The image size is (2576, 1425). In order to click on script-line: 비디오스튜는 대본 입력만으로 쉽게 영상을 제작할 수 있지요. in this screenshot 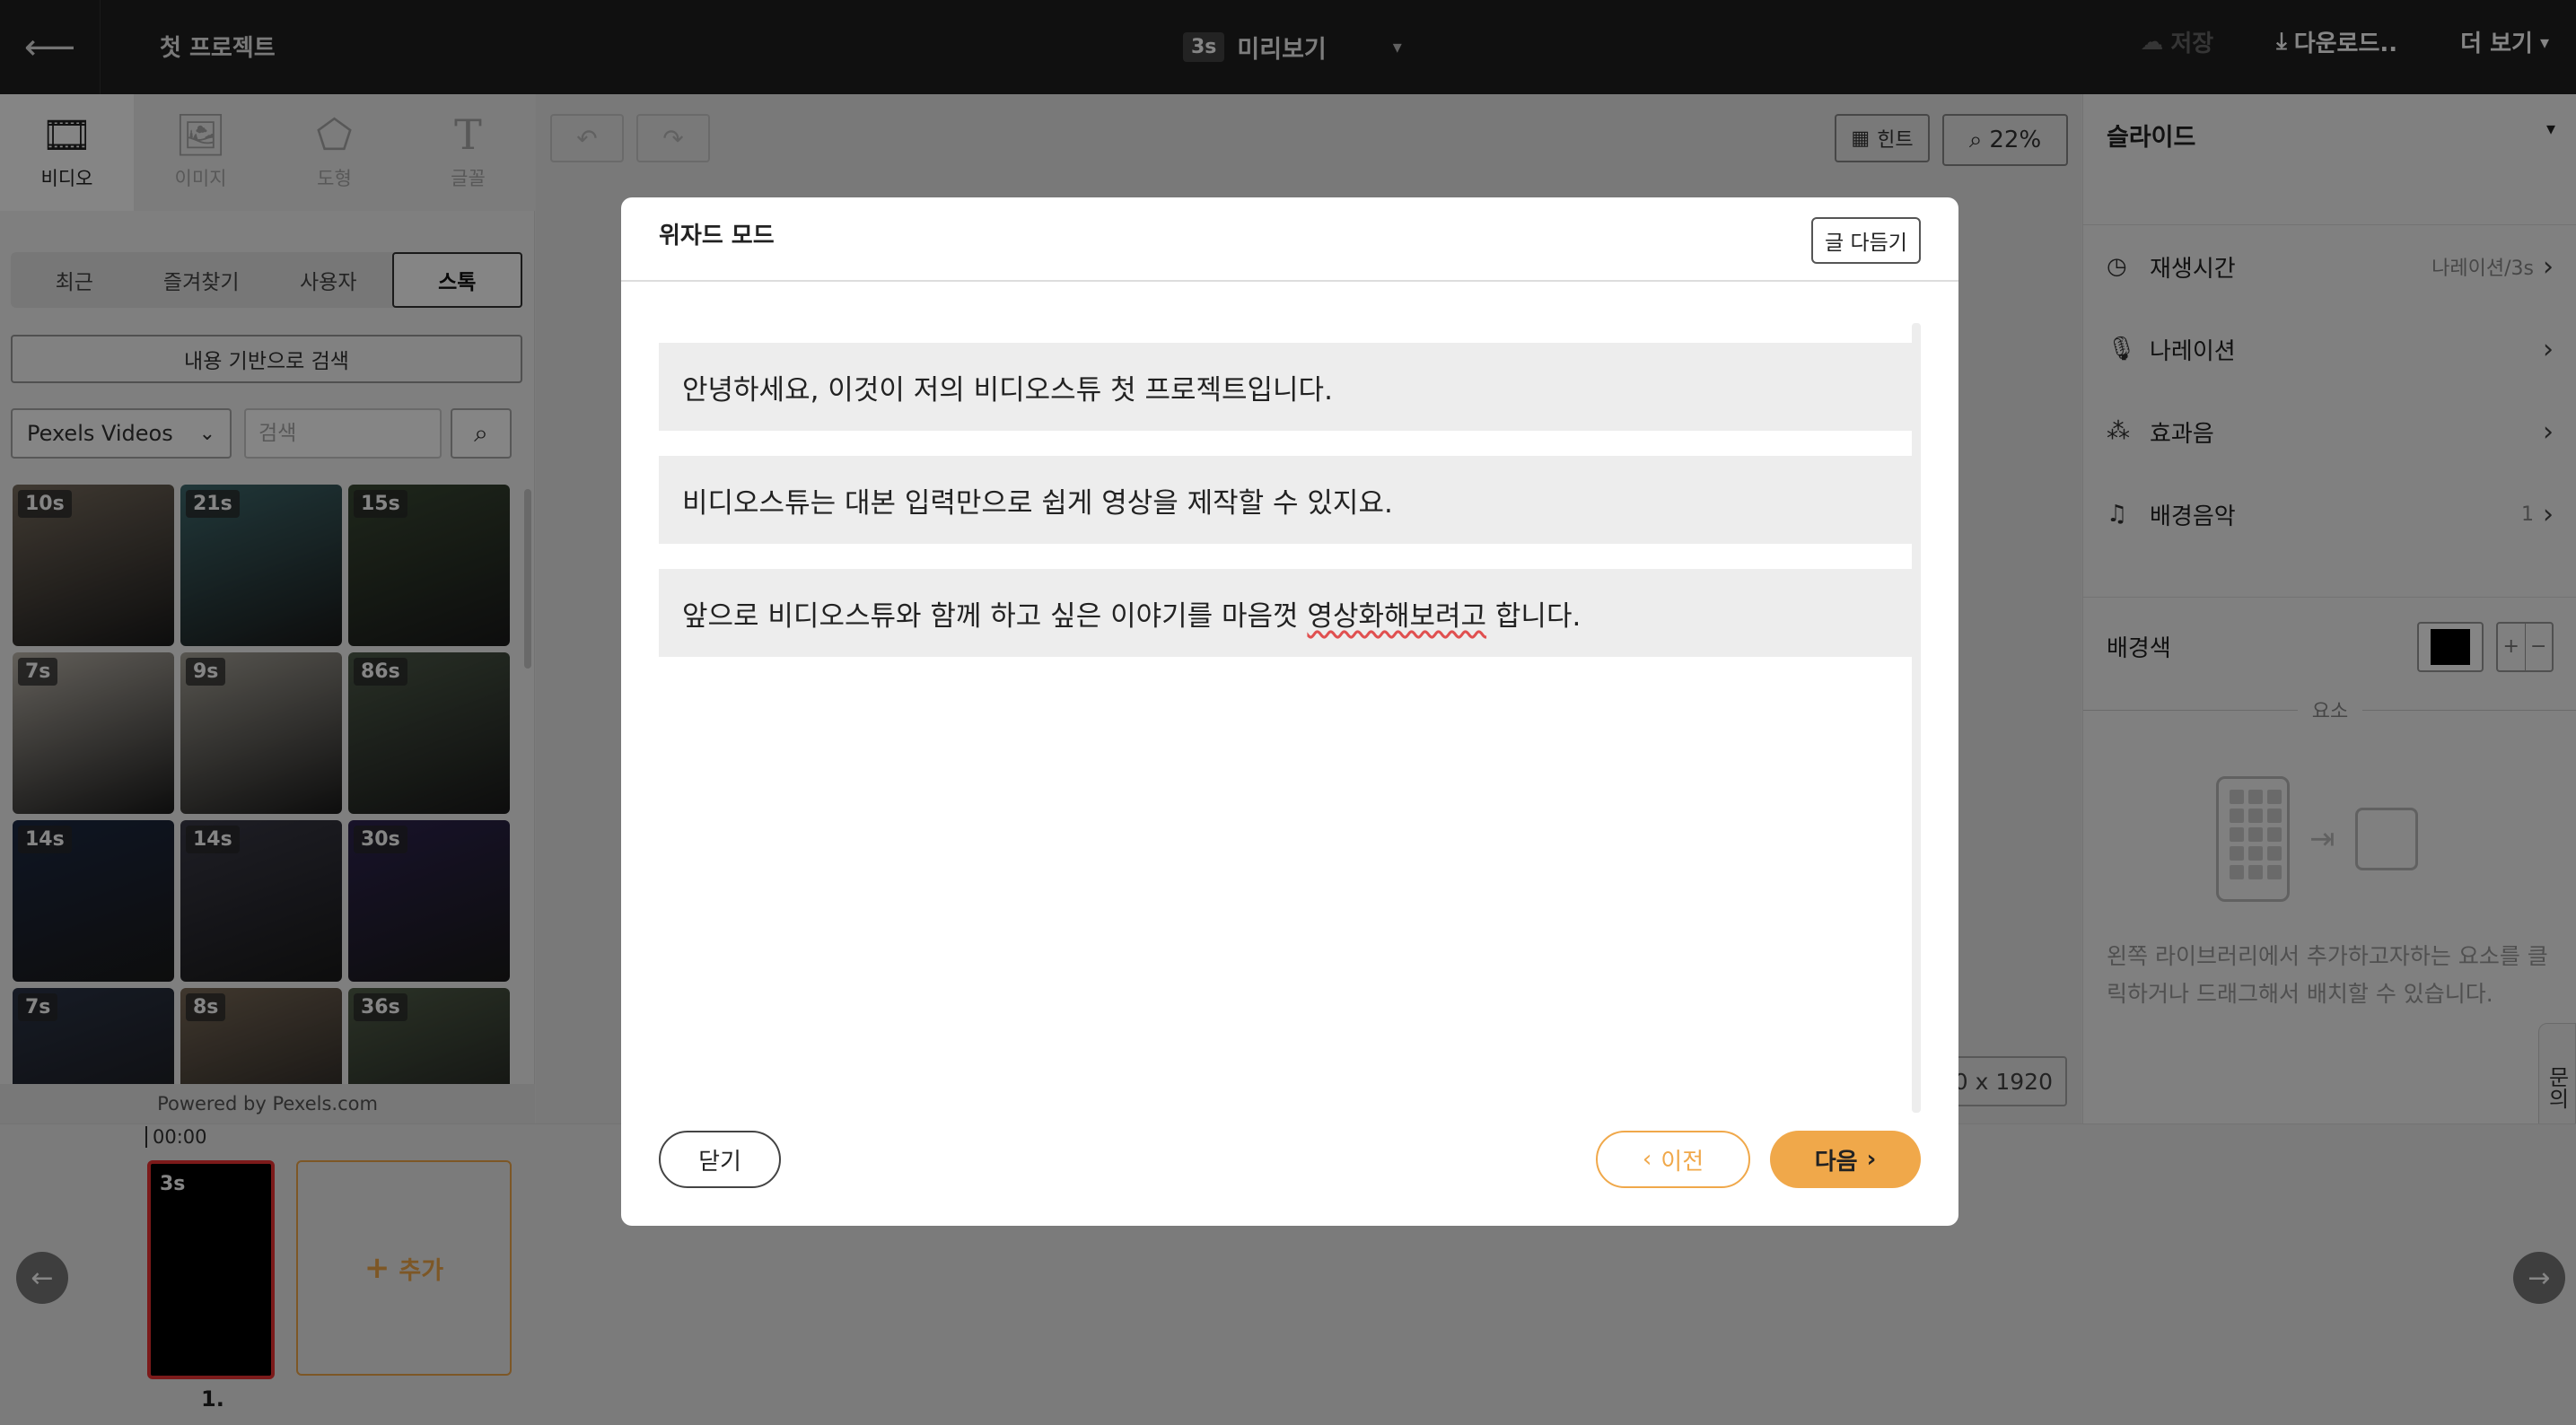, I will do `click(1285, 500)`.